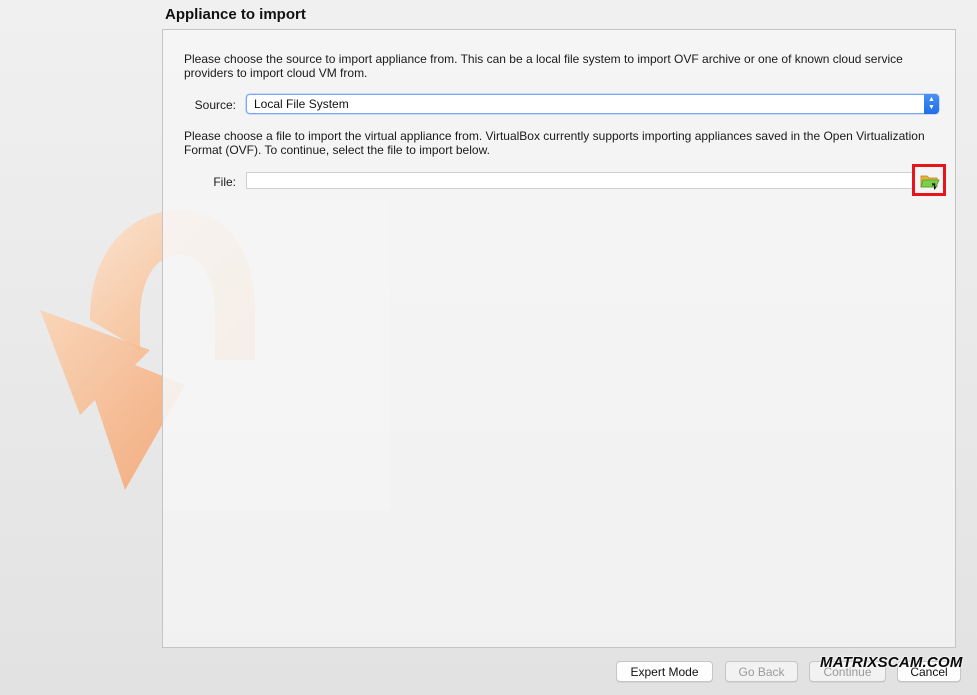 The height and width of the screenshot is (695, 977). I want to click on source-selected-value: Local File System, so click(301, 104).